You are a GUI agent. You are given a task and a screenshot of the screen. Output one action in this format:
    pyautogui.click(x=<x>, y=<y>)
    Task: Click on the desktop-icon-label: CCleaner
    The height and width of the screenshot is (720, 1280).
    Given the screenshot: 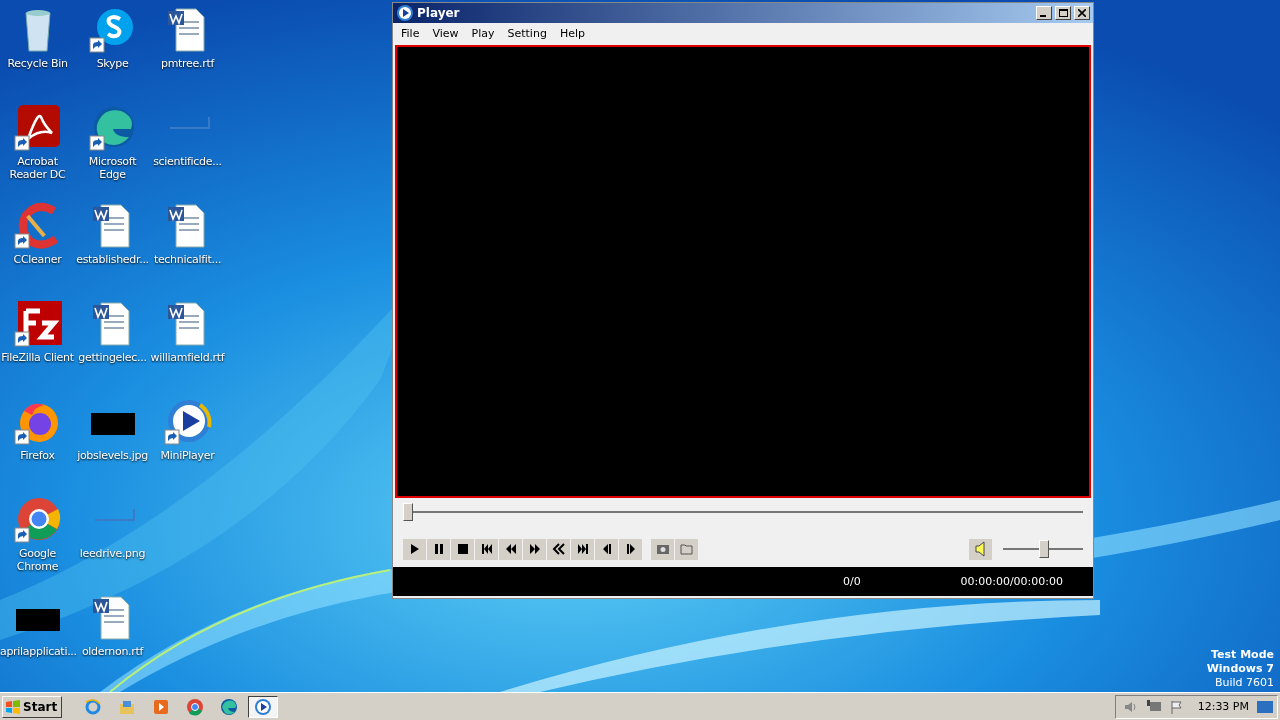 What is the action you would take?
    pyautogui.click(x=37, y=259)
    